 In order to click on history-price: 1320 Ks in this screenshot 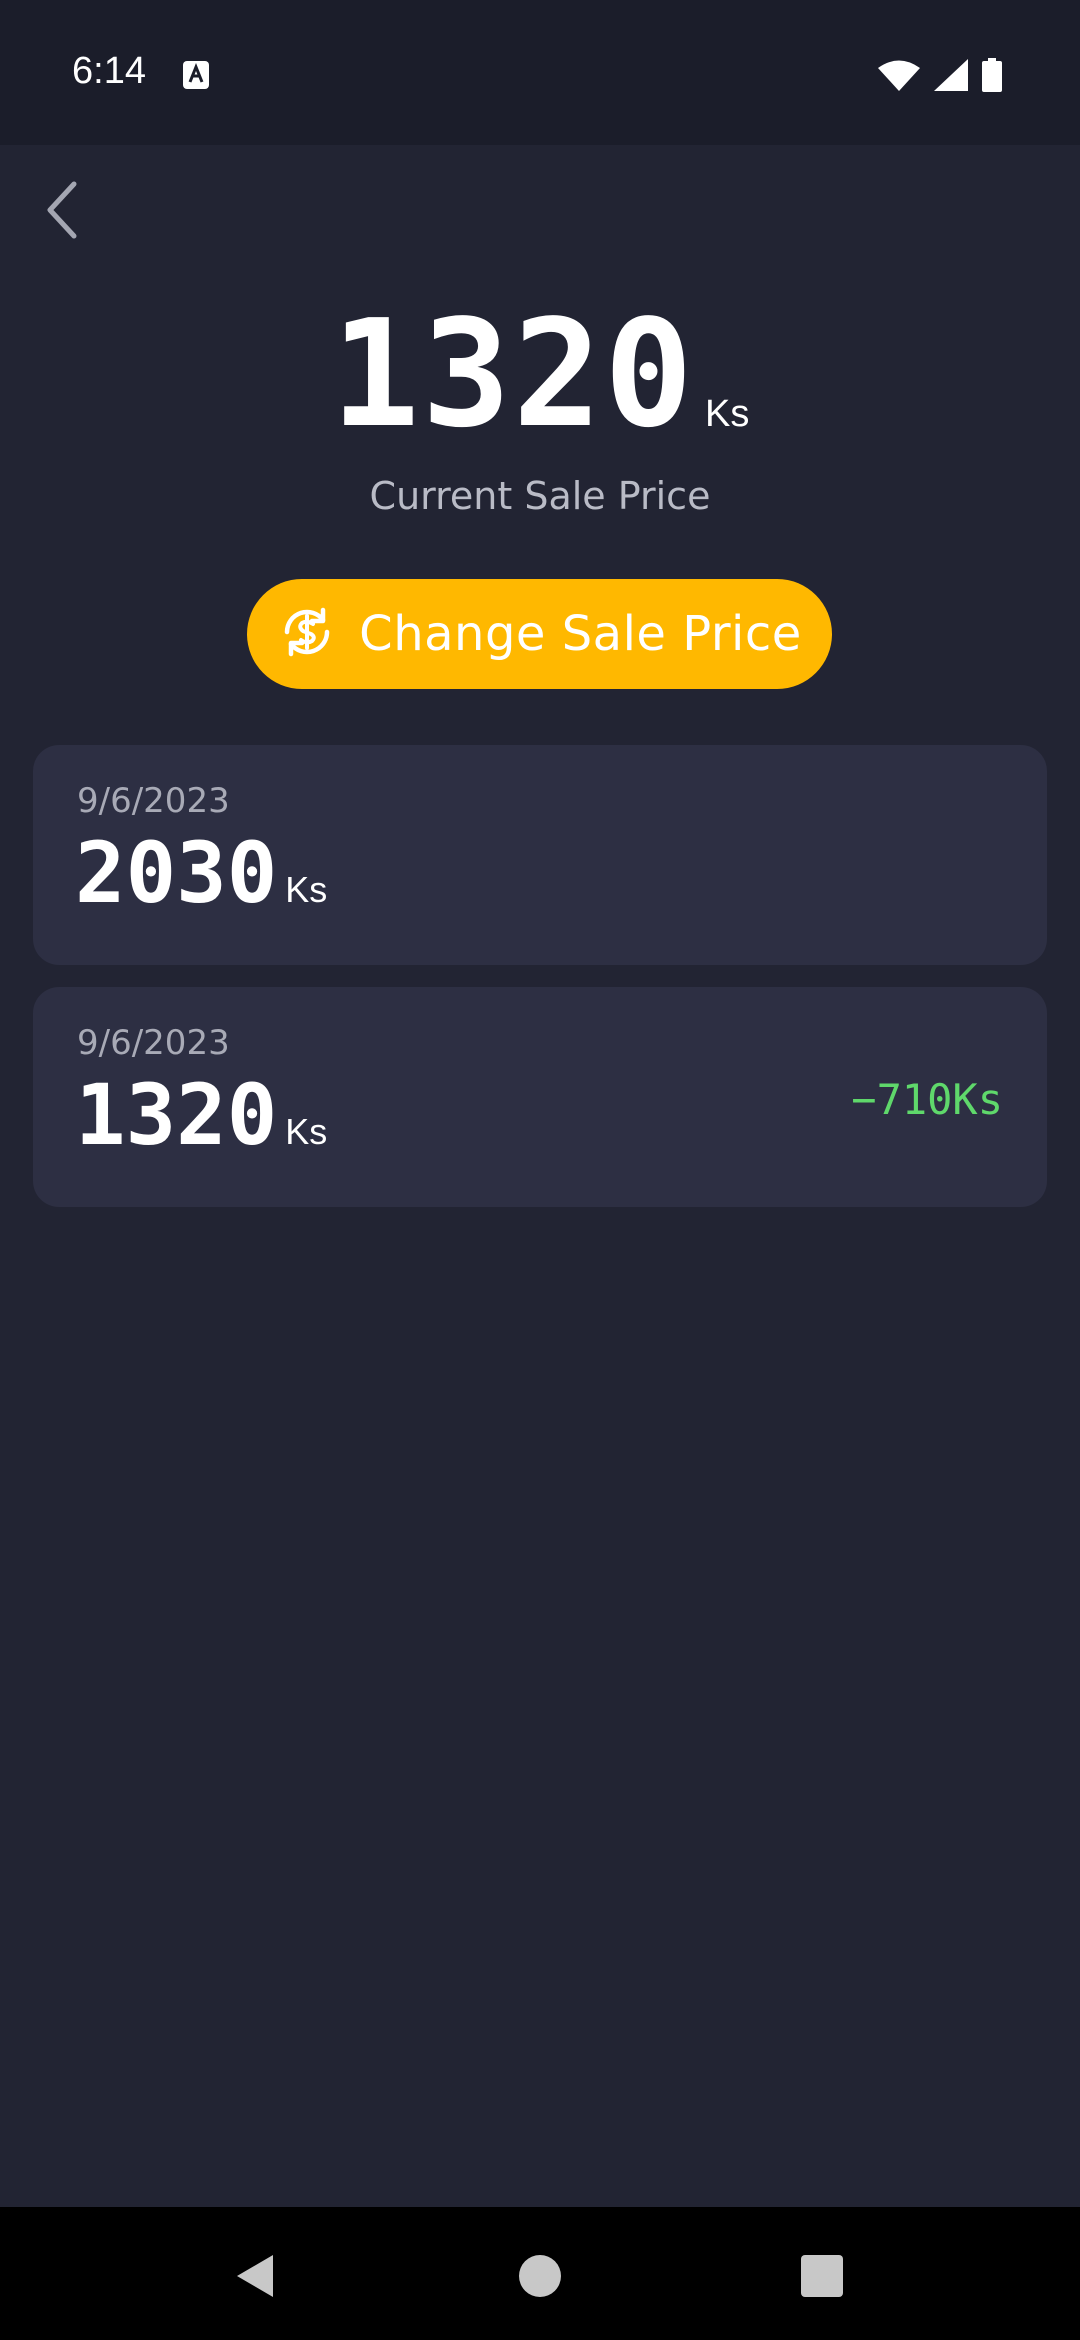, I will do `click(201, 1115)`.